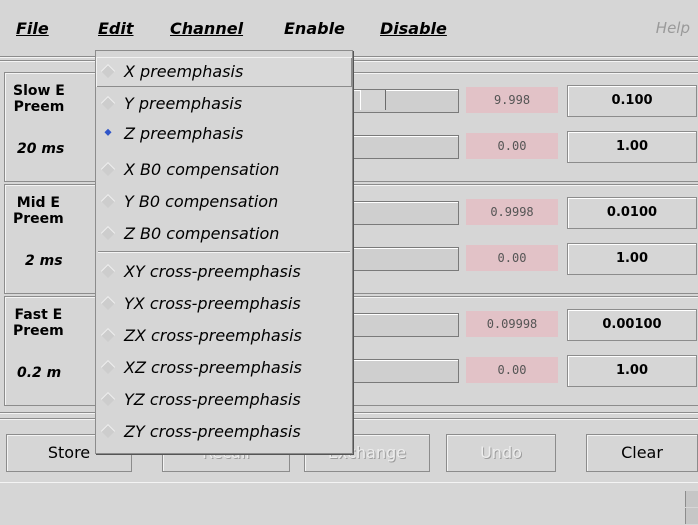 The width and height of the screenshot is (698, 525). I want to click on menu-item-label: Z B0 compensation, so click(202, 233).